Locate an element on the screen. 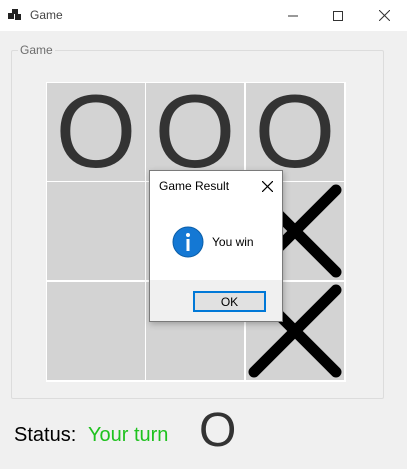  dialog-title: Game Result is located at coordinates (194, 186).